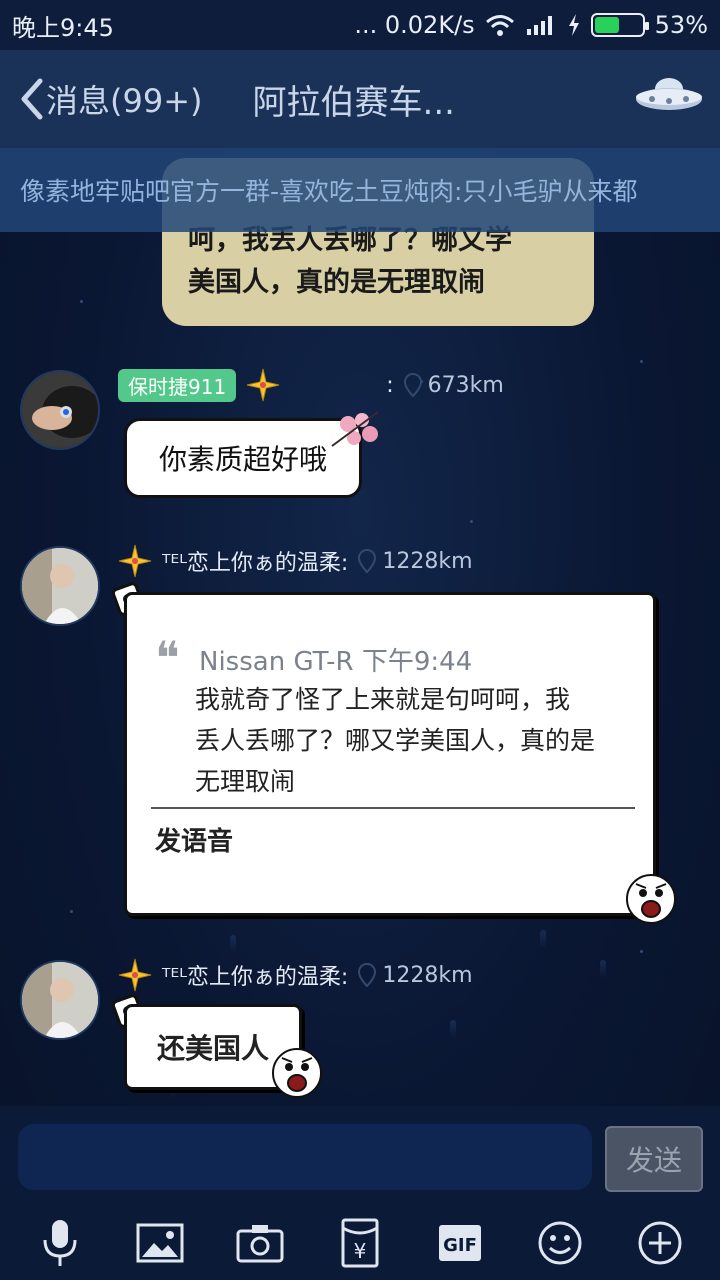 Image resolution: width=720 pixels, height=1280 pixels. I want to click on red-packet-button: ¥, so click(360, 1243).